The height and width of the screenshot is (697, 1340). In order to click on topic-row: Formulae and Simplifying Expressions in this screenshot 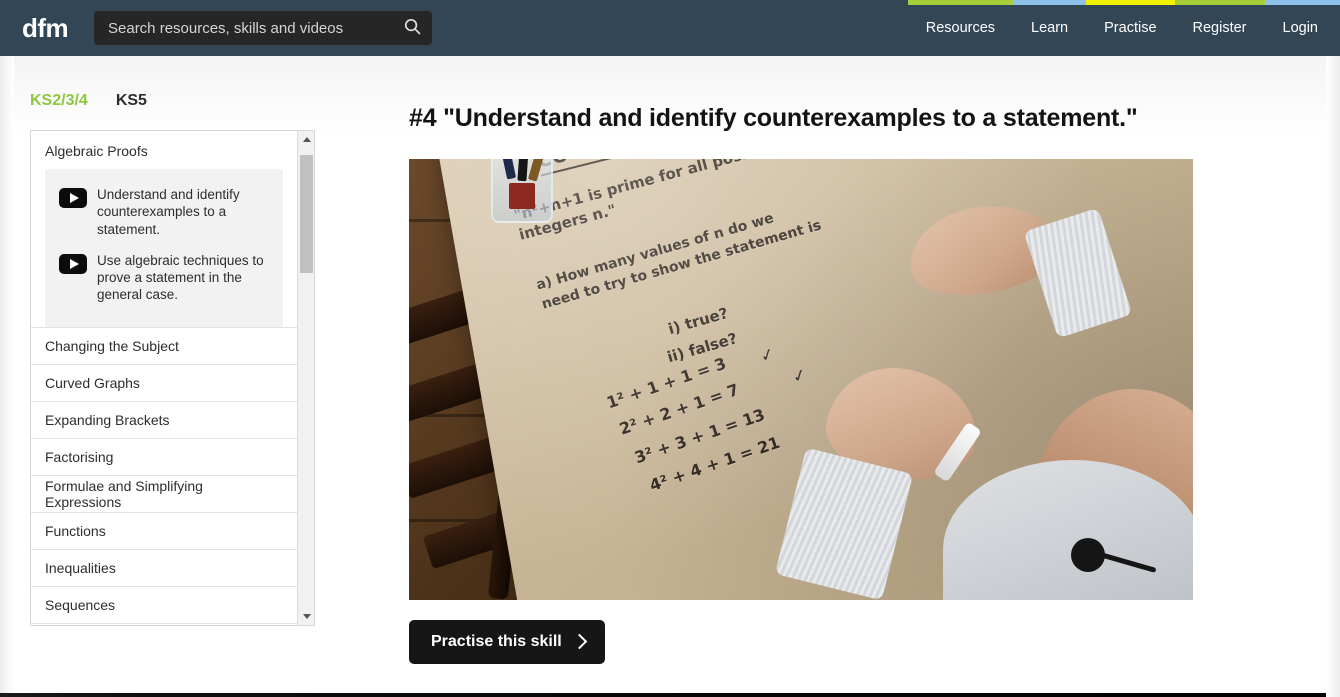, I will do `click(164, 493)`.